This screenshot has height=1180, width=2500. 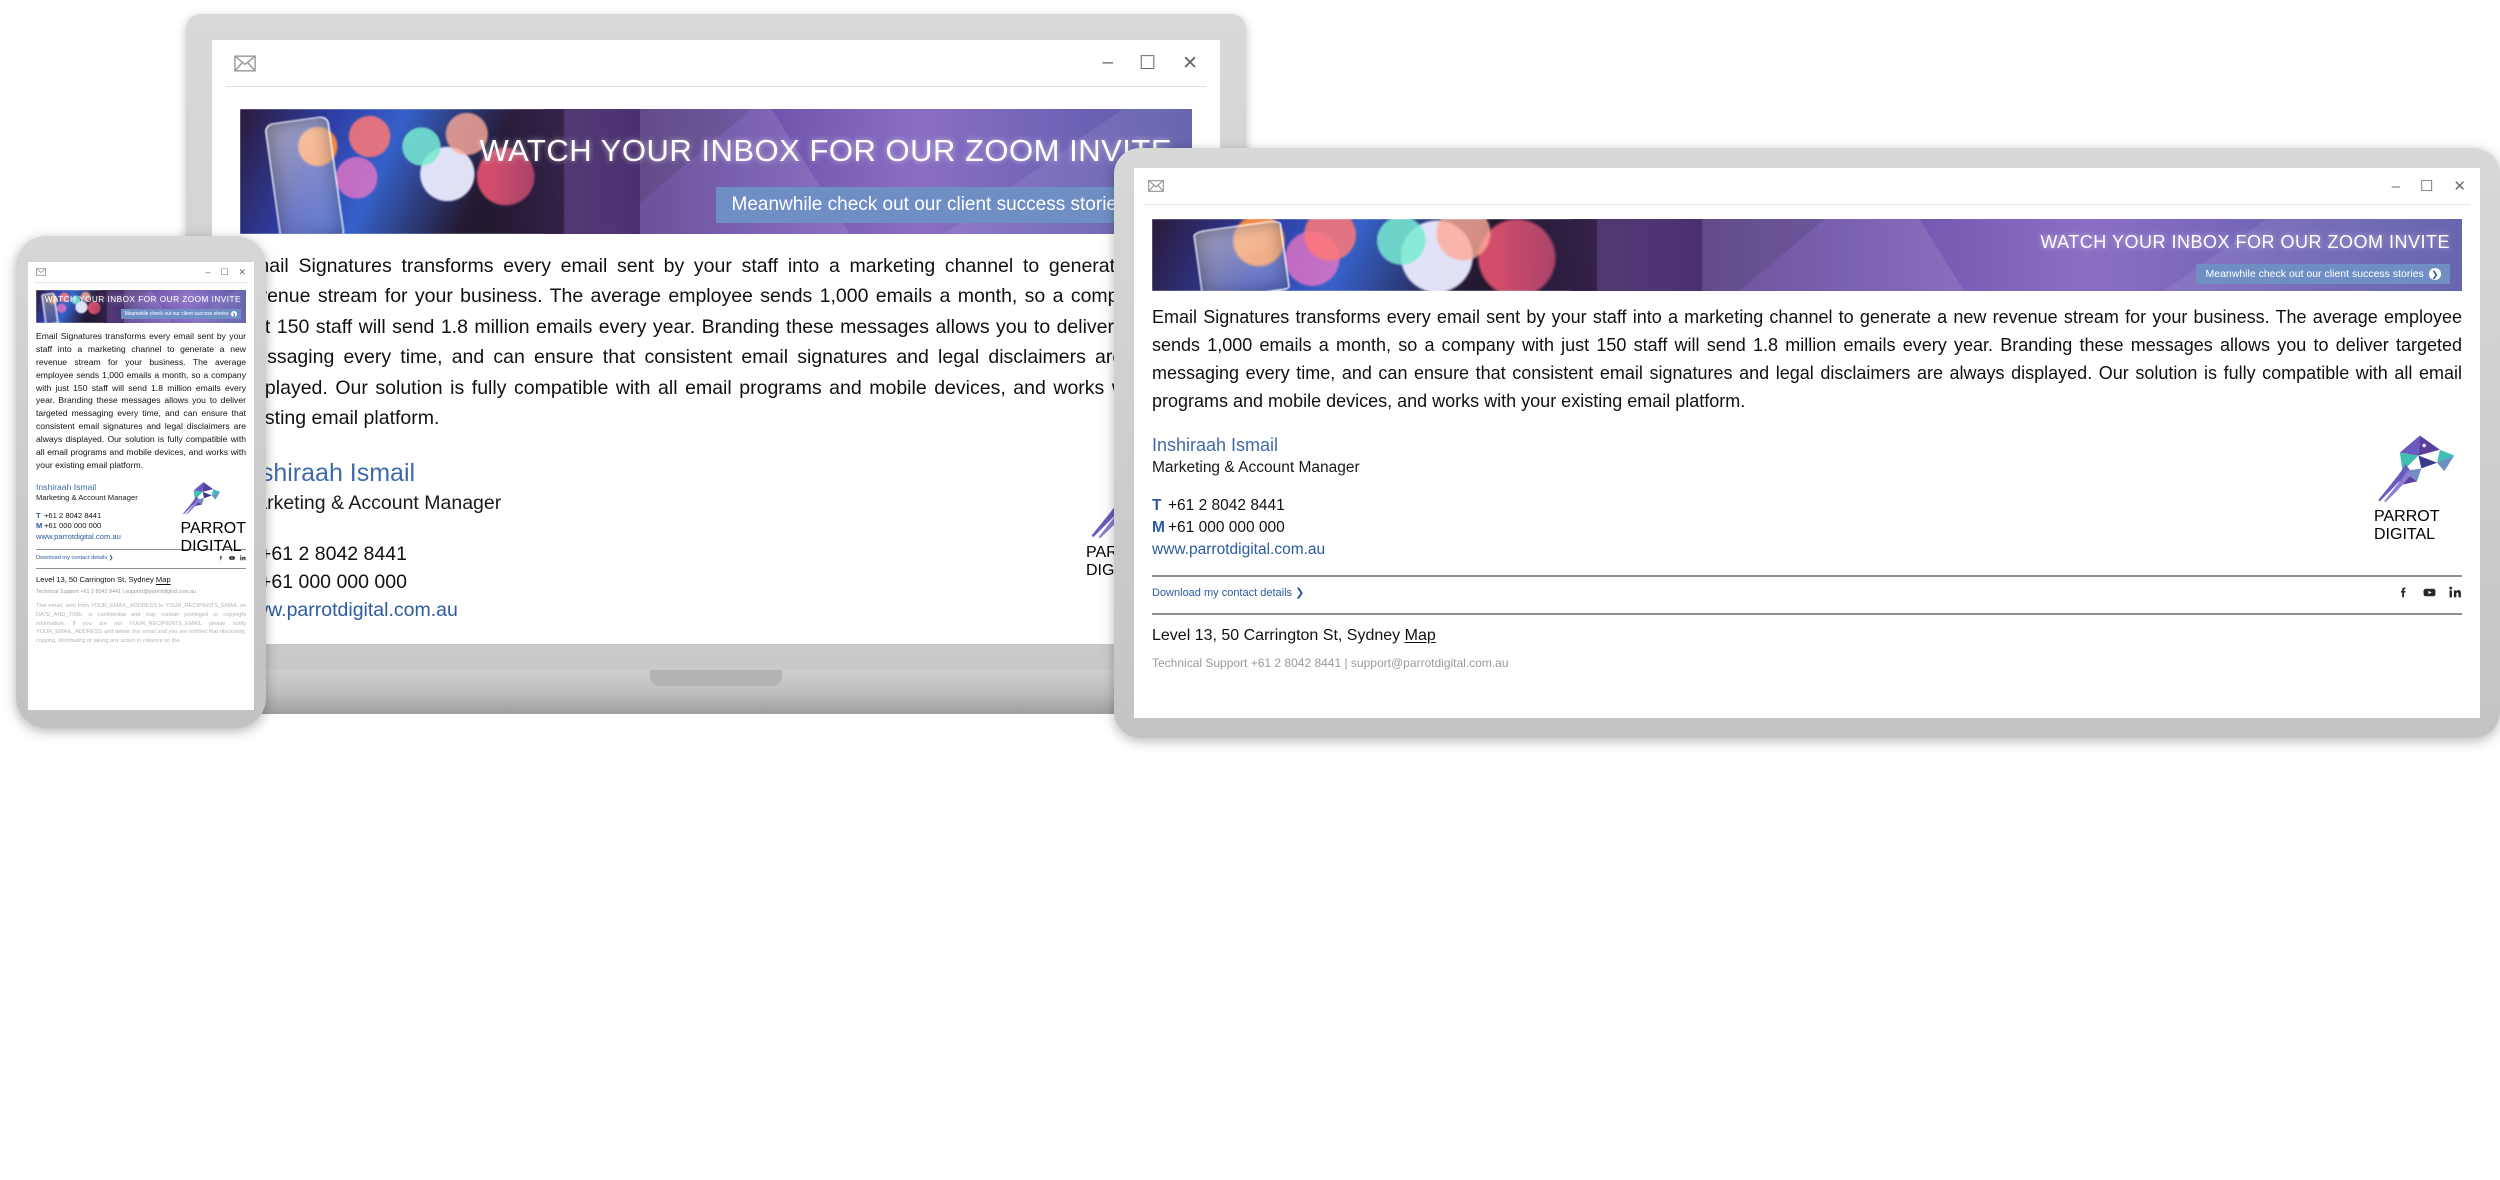 I want to click on logo-wordmark: PARROT DIGITAL, so click(x=213, y=538).